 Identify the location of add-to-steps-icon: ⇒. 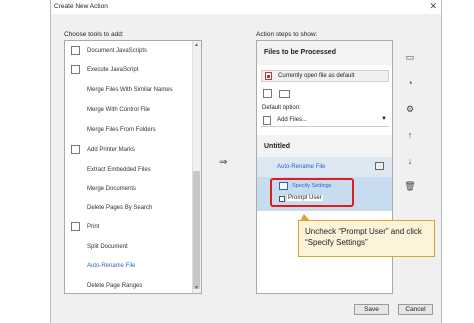
(223, 162).